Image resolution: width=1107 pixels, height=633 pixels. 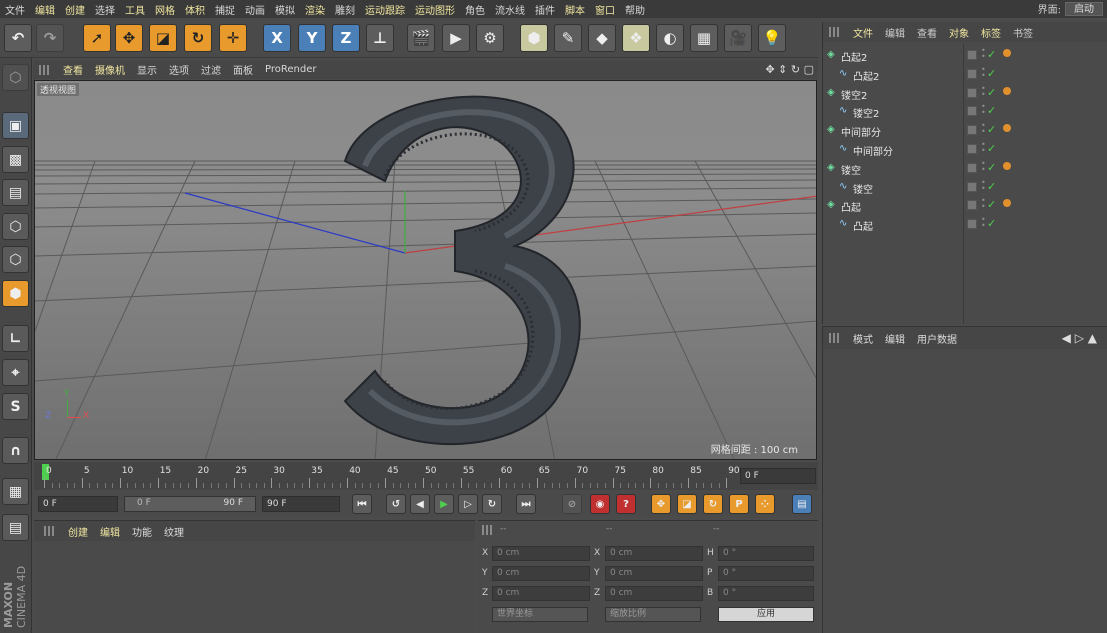 What do you see at coordinates (312, 38) in the screenshot?
I see `y-axis-button: Y` at bounding box center [312, 38].